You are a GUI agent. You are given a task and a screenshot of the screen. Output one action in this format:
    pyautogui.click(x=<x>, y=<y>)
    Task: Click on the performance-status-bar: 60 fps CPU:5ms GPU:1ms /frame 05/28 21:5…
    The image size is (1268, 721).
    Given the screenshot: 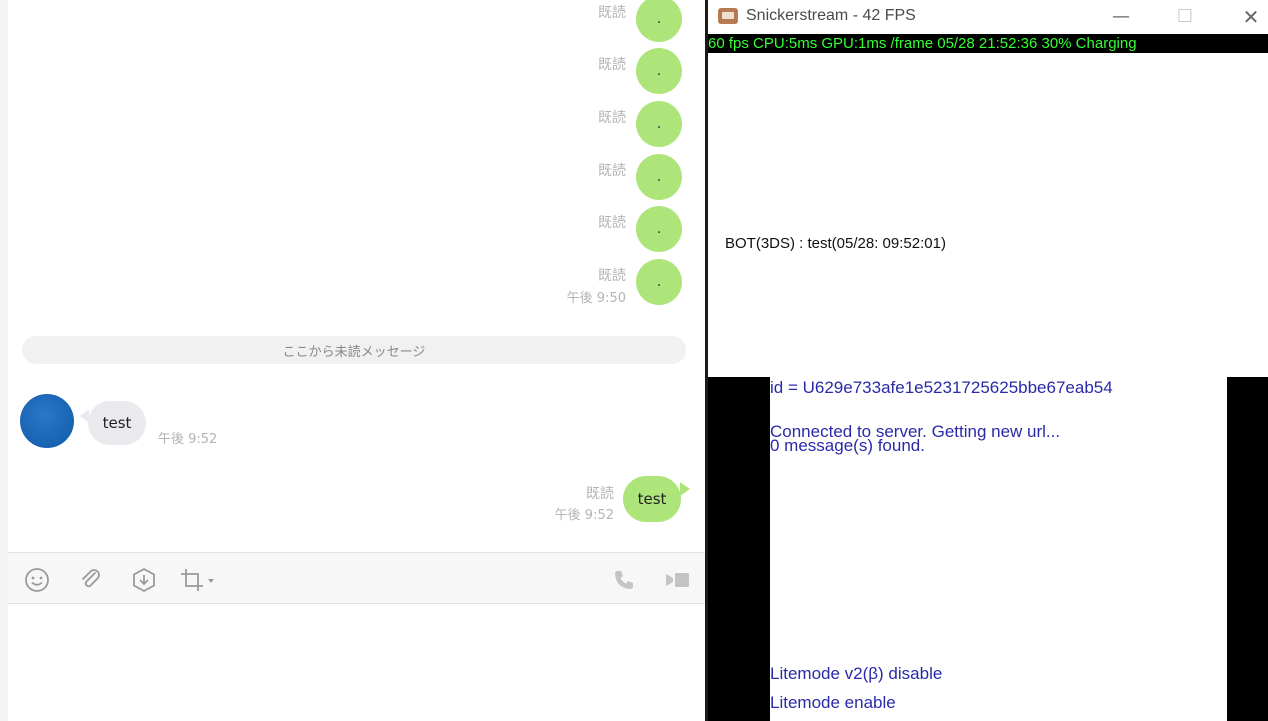 What is the action you would take?
    pyautogui.click(x=988, y=43)
    